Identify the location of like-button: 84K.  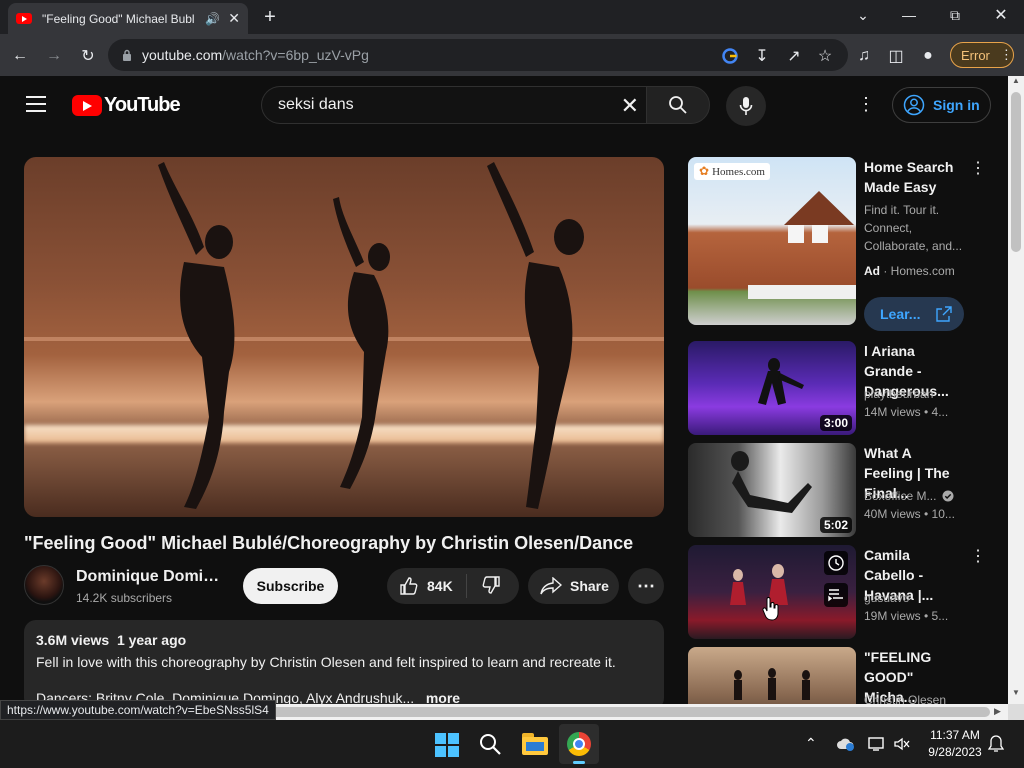
(427, 586).